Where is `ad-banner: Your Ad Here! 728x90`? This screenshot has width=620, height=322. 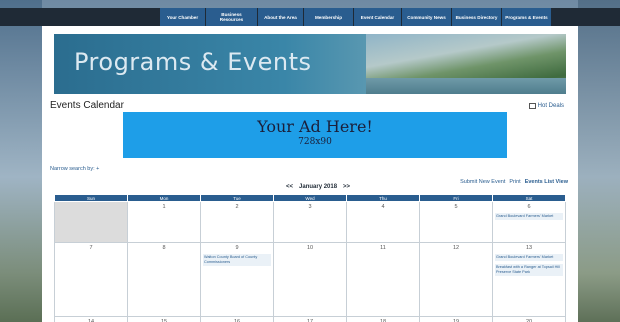
ad-banner: Your Ad Here! 728x90 is located at coordinates (315, 135).